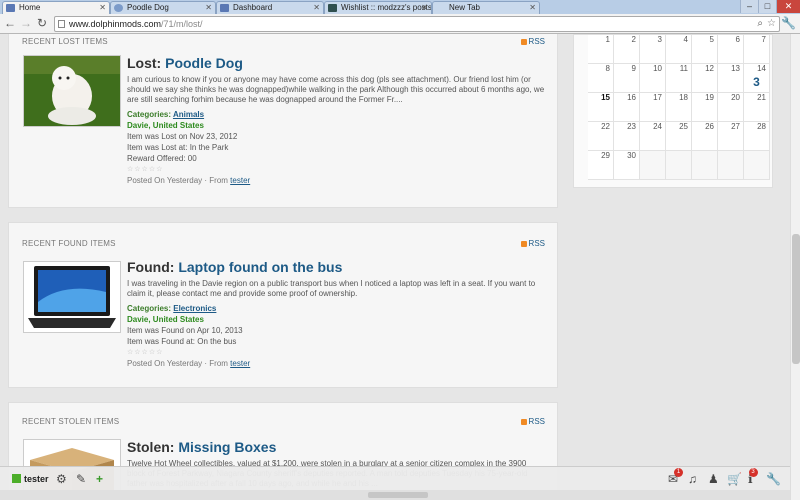 The image size is (800, 500). I want to click on calendar-day: 10, so click(653, 78).